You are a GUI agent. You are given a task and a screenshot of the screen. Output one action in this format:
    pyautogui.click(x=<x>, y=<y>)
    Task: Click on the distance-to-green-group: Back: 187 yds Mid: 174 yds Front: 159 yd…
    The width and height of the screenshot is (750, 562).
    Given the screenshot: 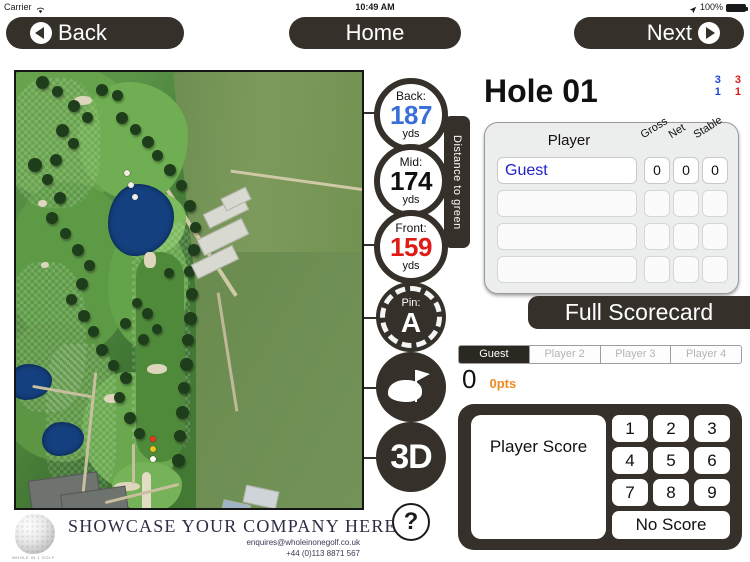 What is the action you would take?
    pyautogui.click(x=411, y=181)
    